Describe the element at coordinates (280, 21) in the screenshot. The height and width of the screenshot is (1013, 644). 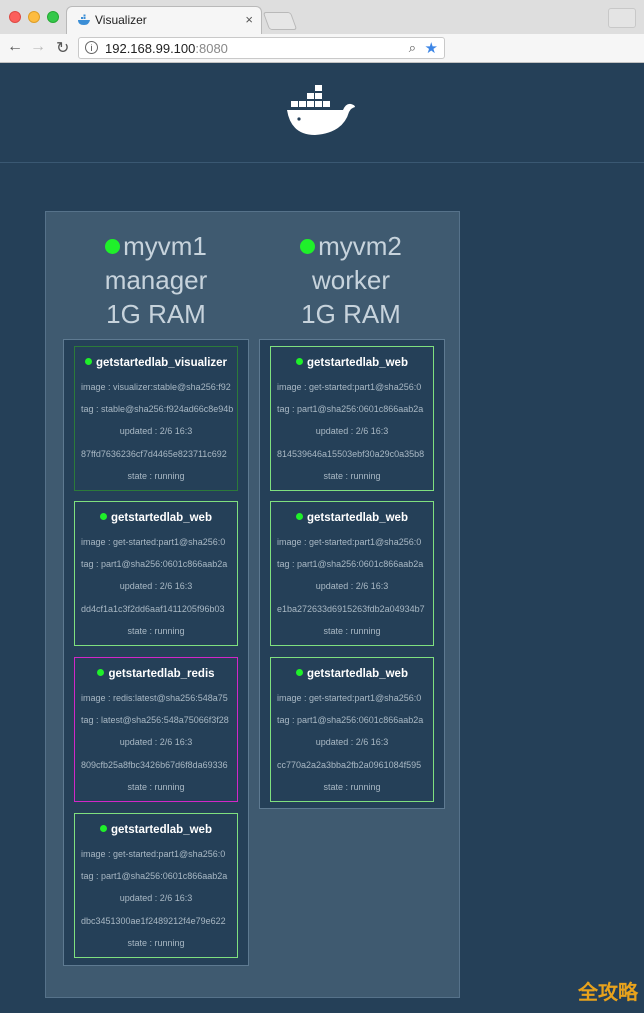
I see `new-tab-button` at that location.